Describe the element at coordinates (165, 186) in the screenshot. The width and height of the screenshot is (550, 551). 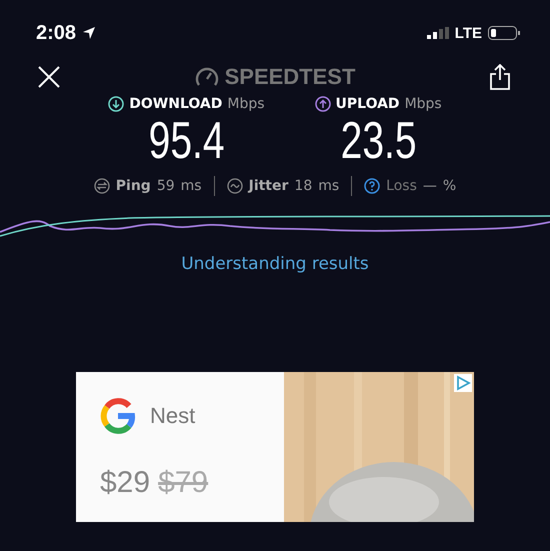
I see `metric-value: 59` at that location.